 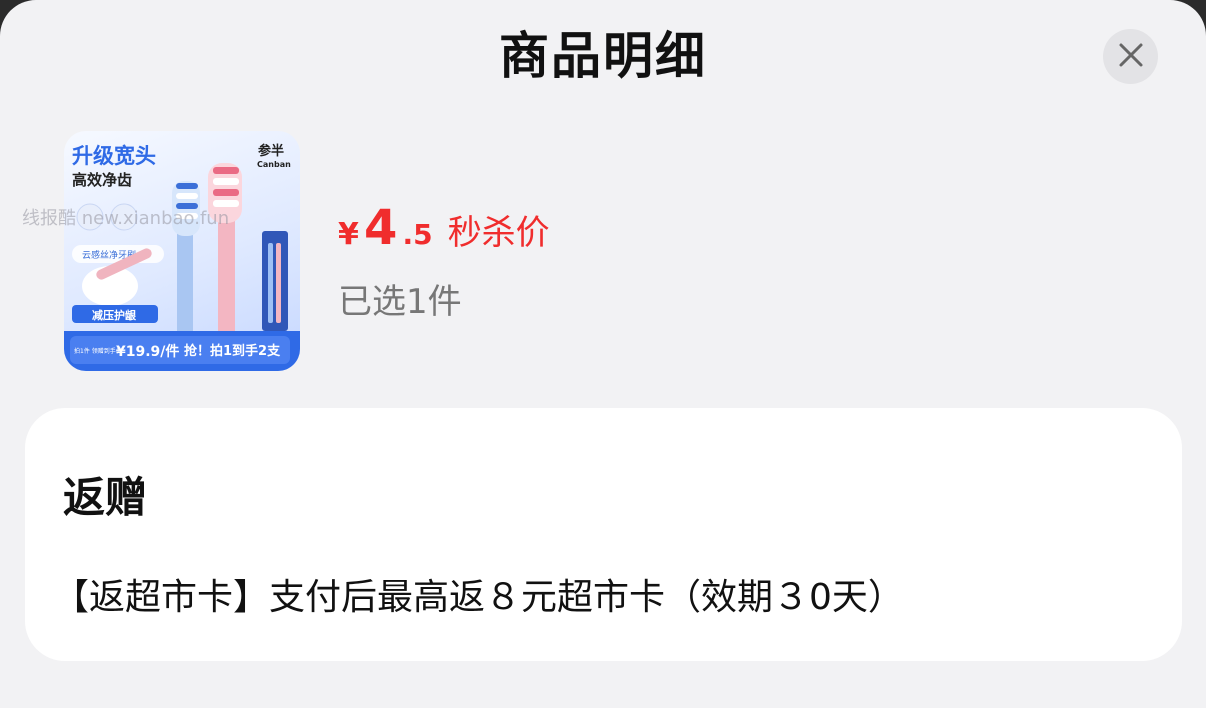 I want to click on image-subline: 高效净齿, so click(x=102, y=180).